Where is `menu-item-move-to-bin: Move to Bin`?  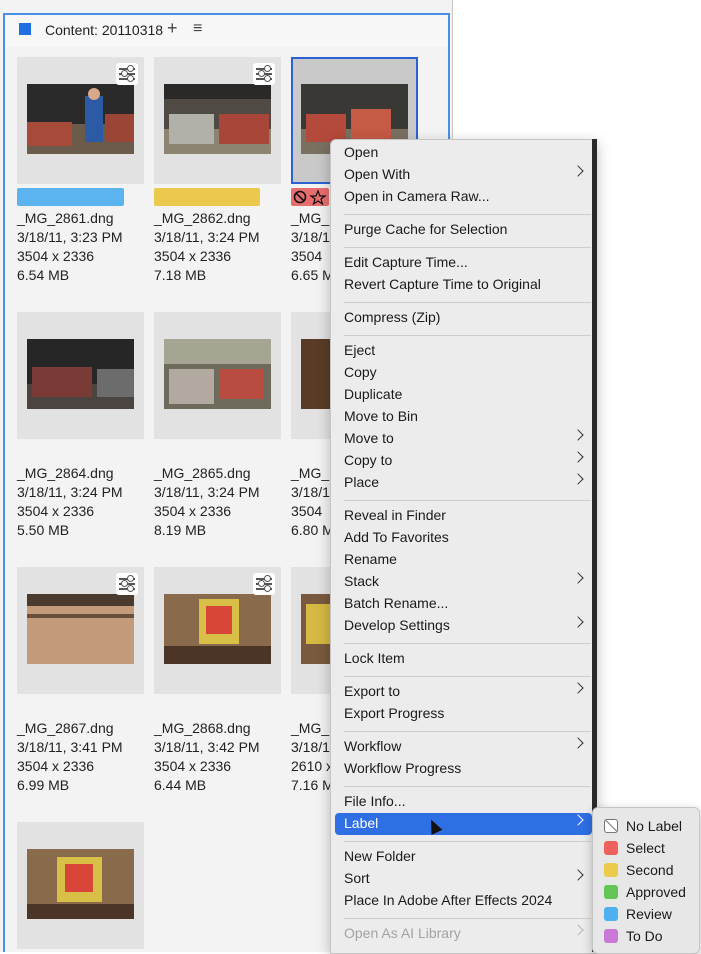 menu-item-move-to-bin: Move to Bin is located at coordinates (463, 417).